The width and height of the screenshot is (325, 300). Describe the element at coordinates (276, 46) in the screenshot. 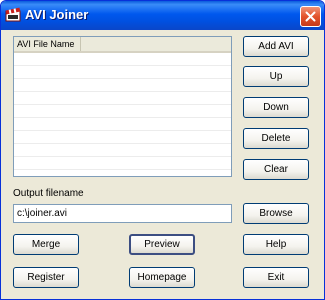

I see `add-avi-button: Add AVI` at that location.